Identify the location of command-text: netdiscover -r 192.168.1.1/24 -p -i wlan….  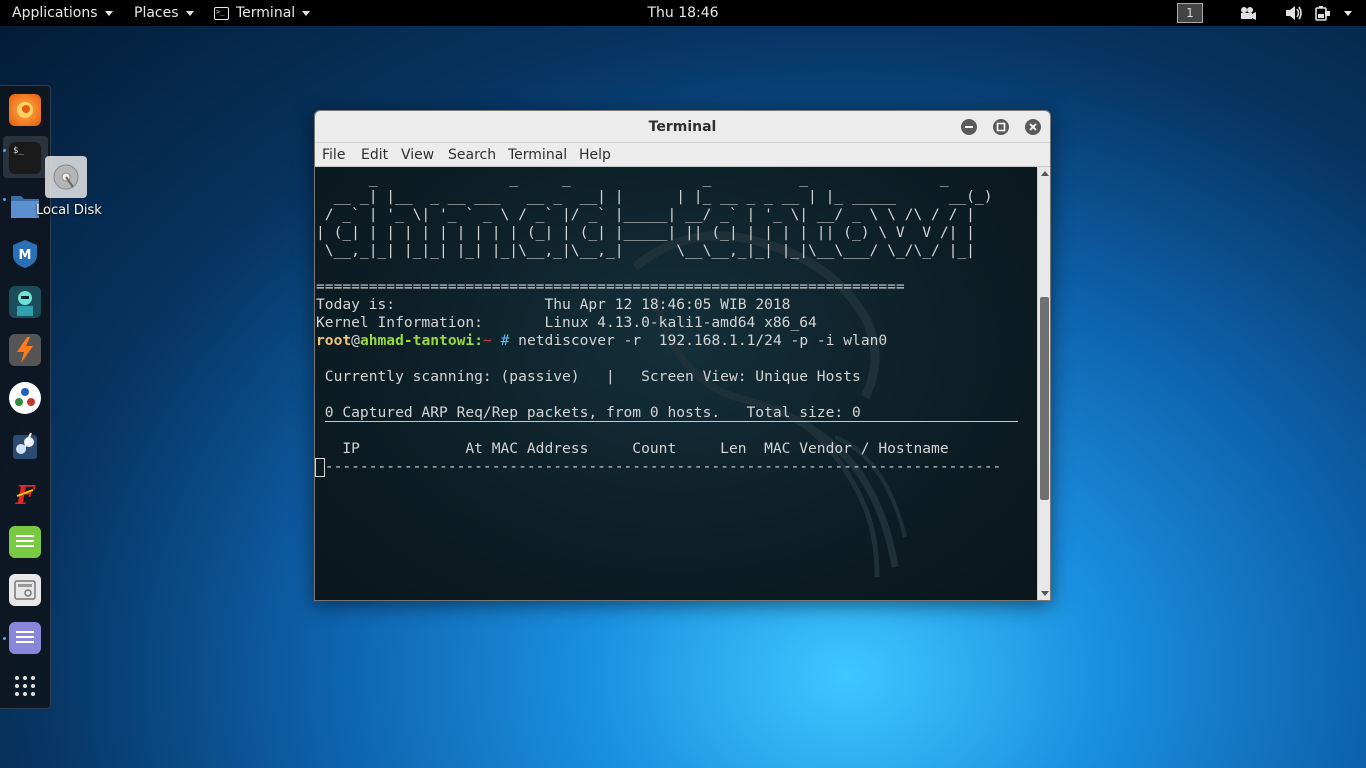
(703, 340).